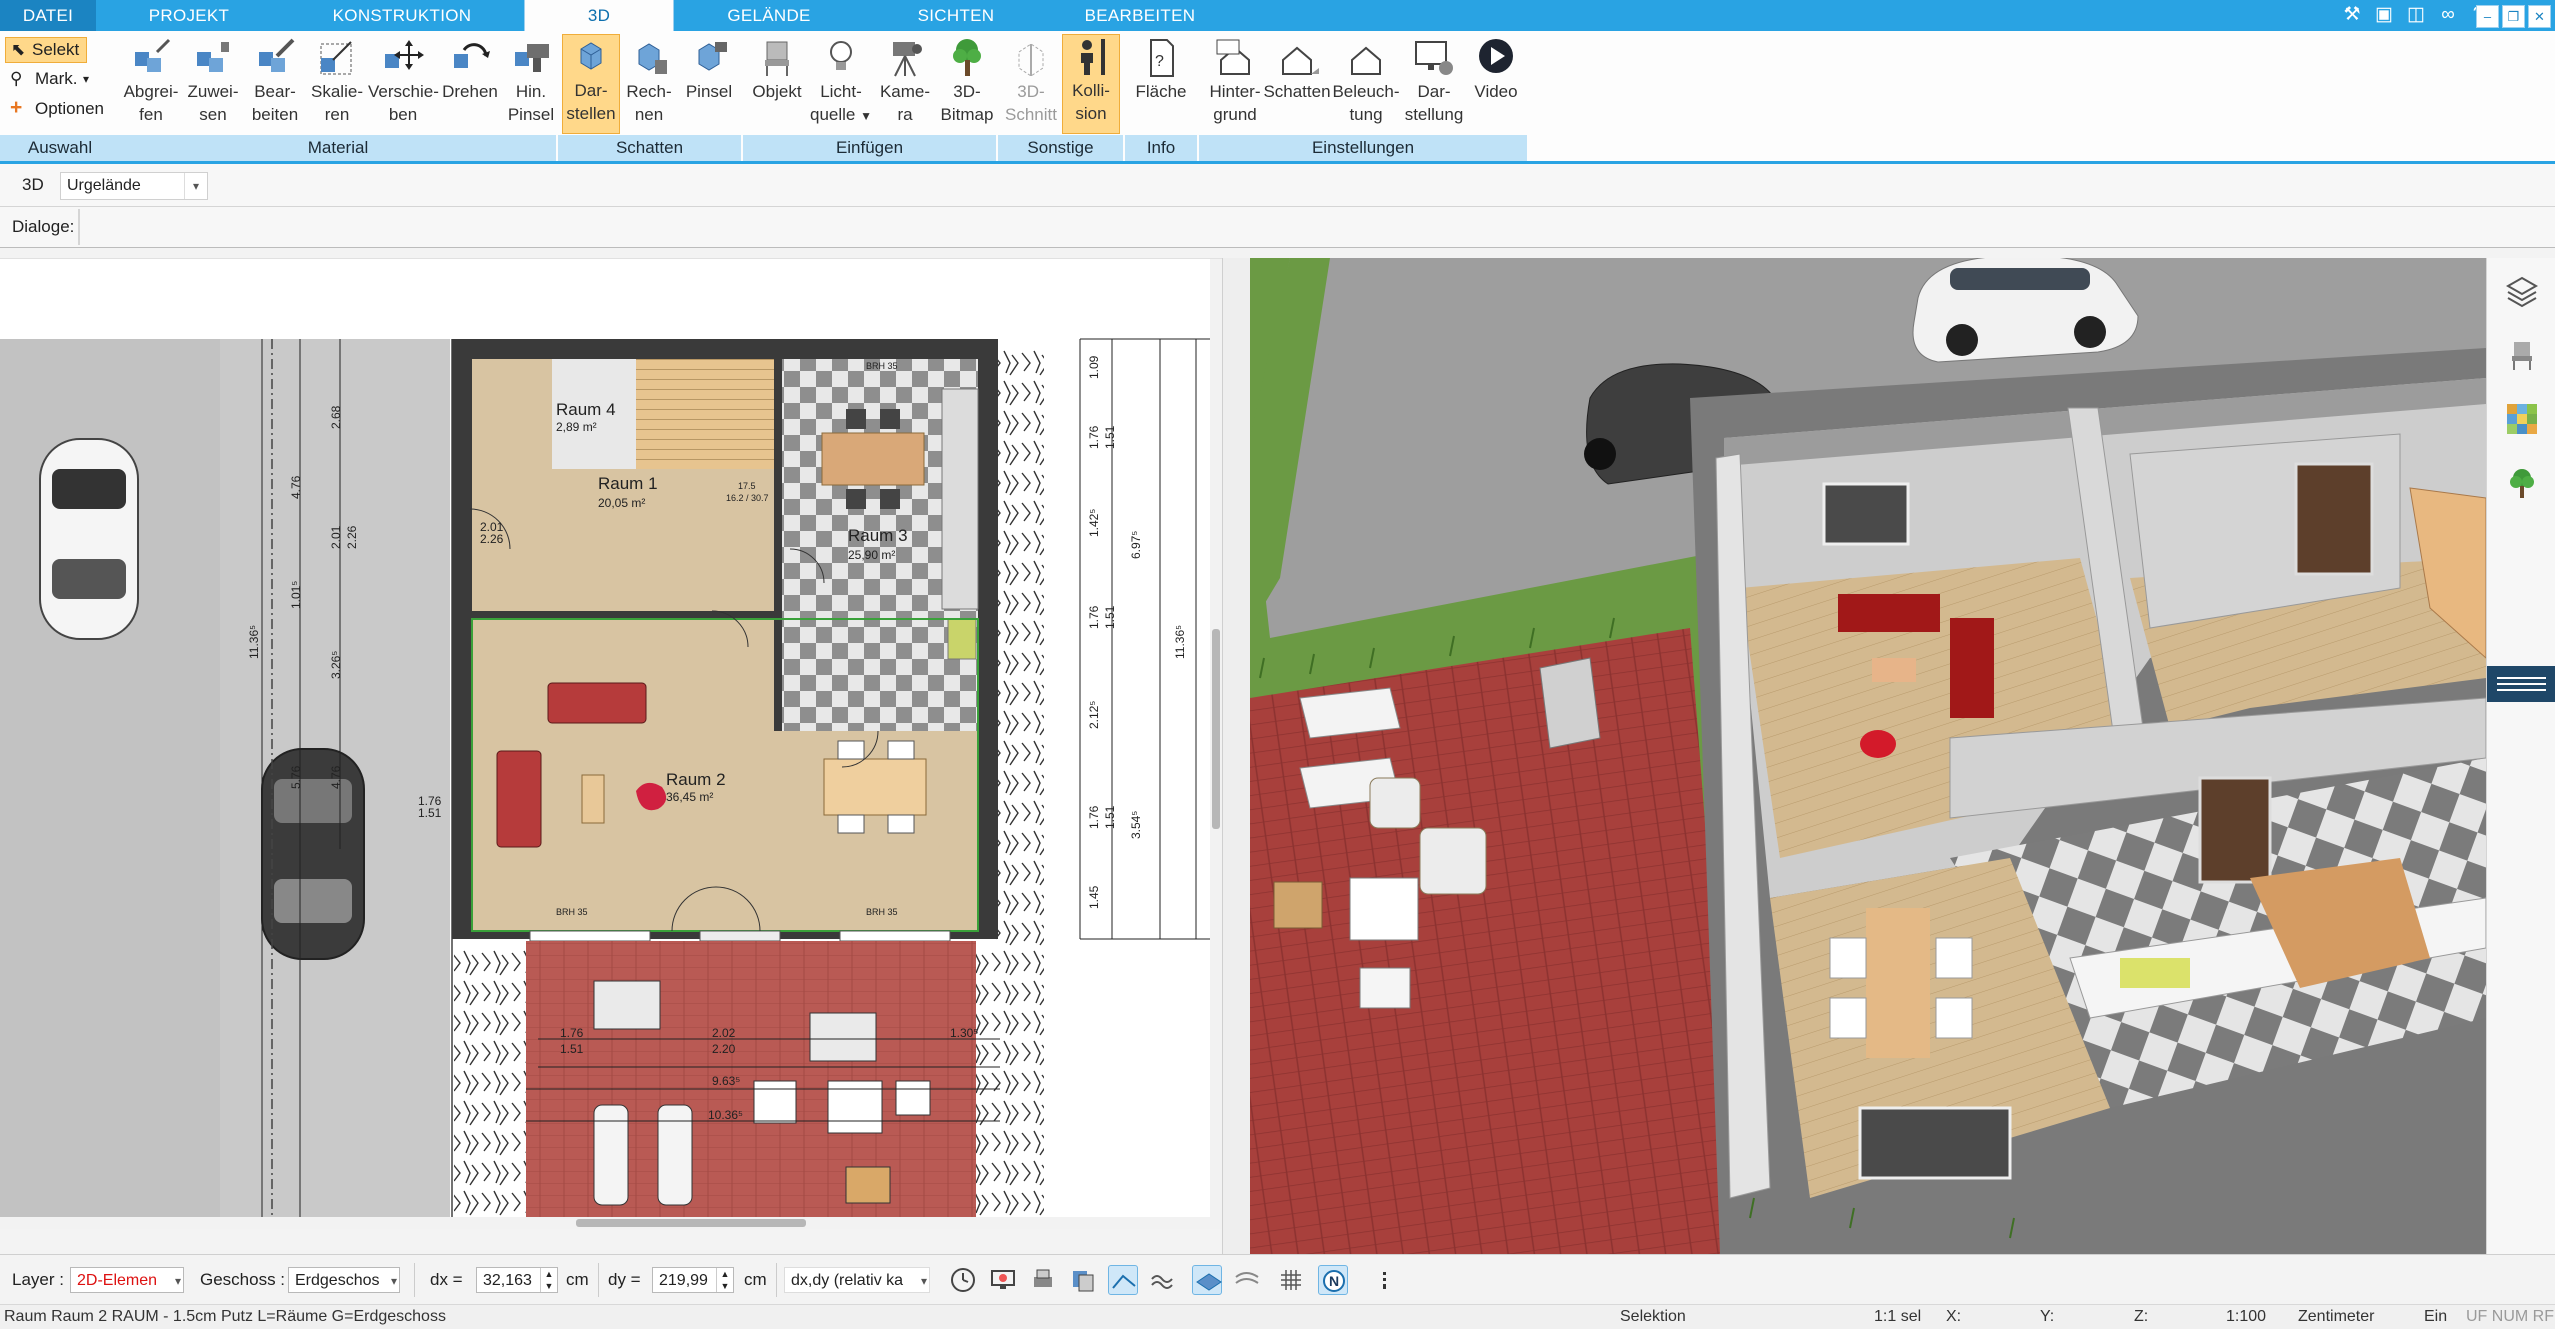 Image resolution: width=2555 pixels, height=1329 pixels. Describe the element at coordinates (1237, 756) in the screenshot. I see `pane-splitter` at that location.